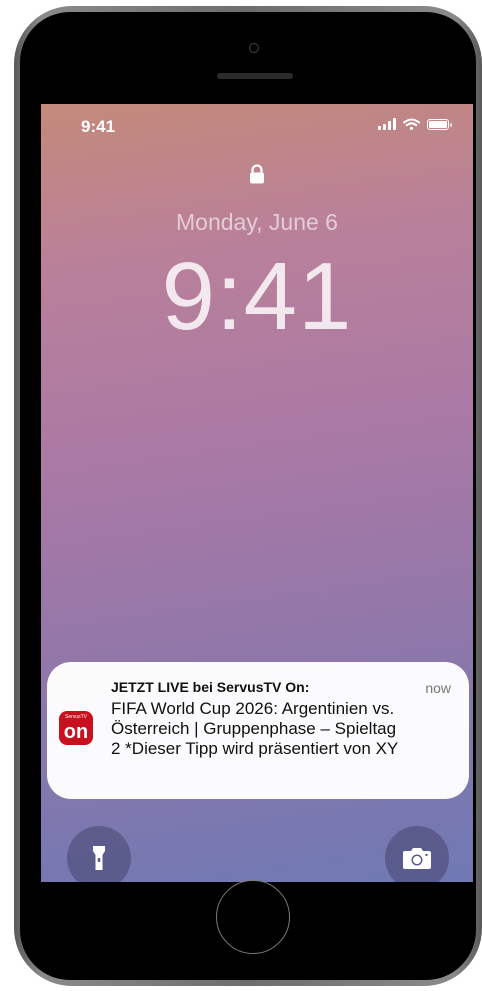 This screenshot has height=991, width=482. Describe the element at coordinates (411, 124) in the screenshot. I see `wifi-icon` at that location.